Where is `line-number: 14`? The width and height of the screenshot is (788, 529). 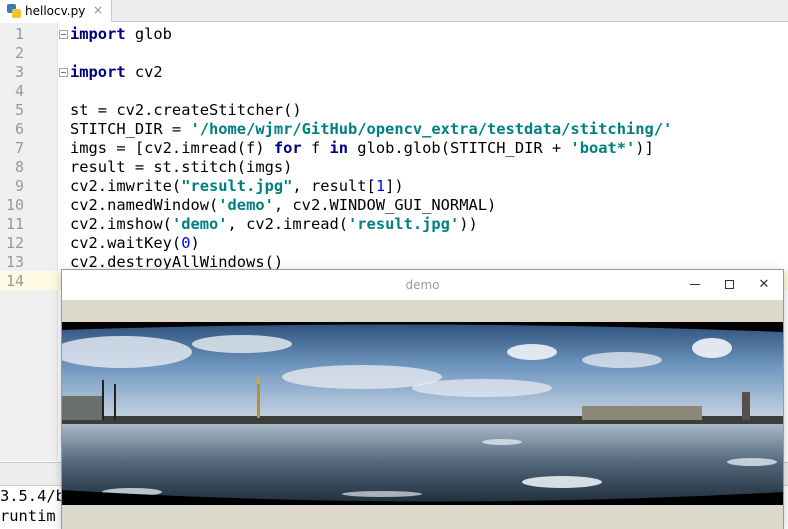
line-number: 14 is located at coordinates (14, 281).